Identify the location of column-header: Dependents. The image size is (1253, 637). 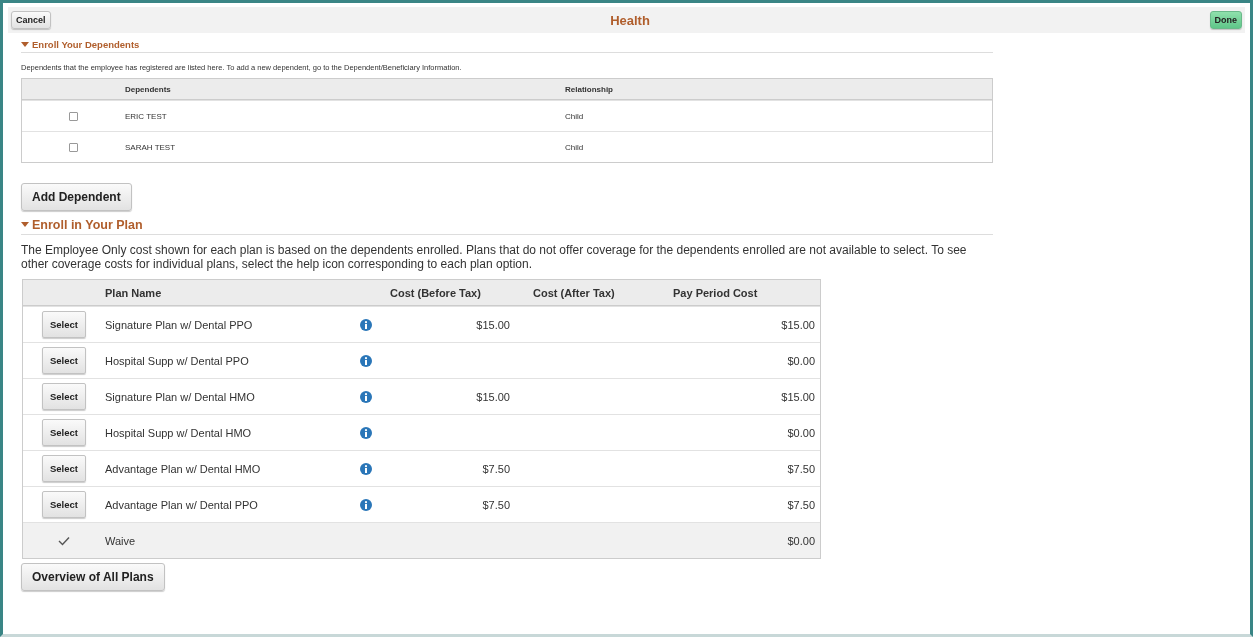
(148, 89).